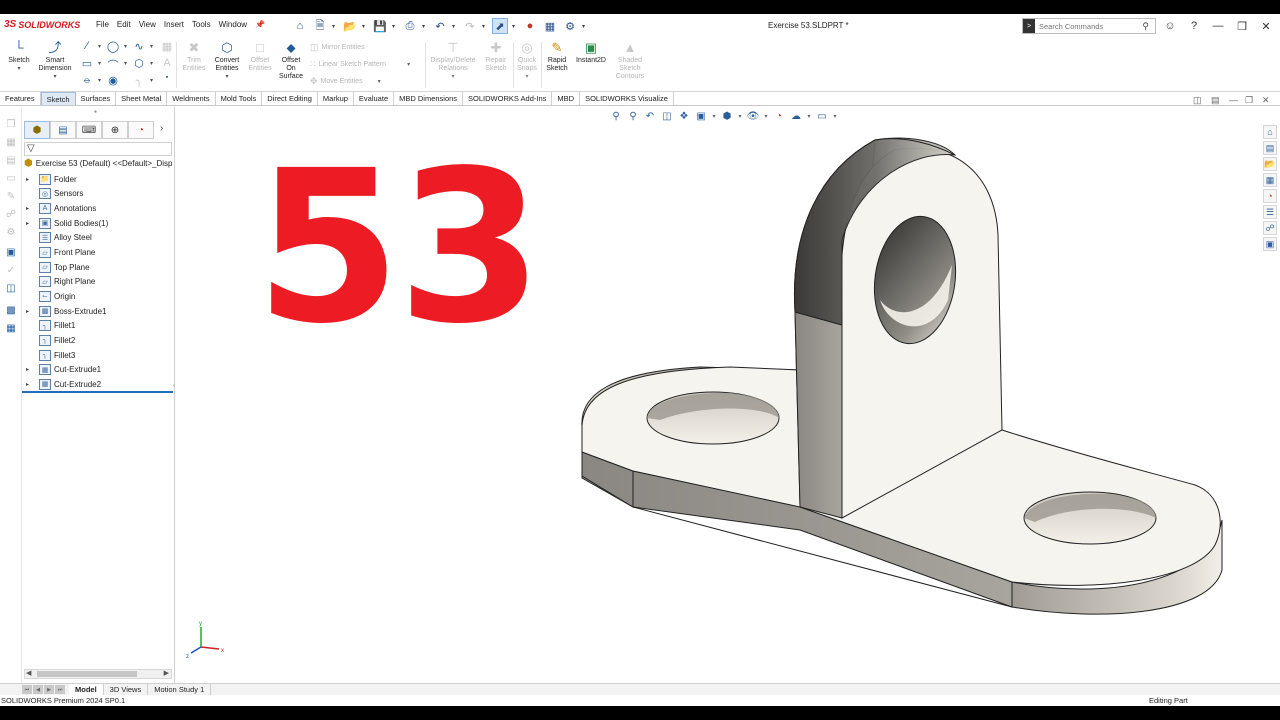 The height and width of the screenshot is (720, 1280). I want to click on sketch-button: └ Sketch ▾, so click(19, 56).